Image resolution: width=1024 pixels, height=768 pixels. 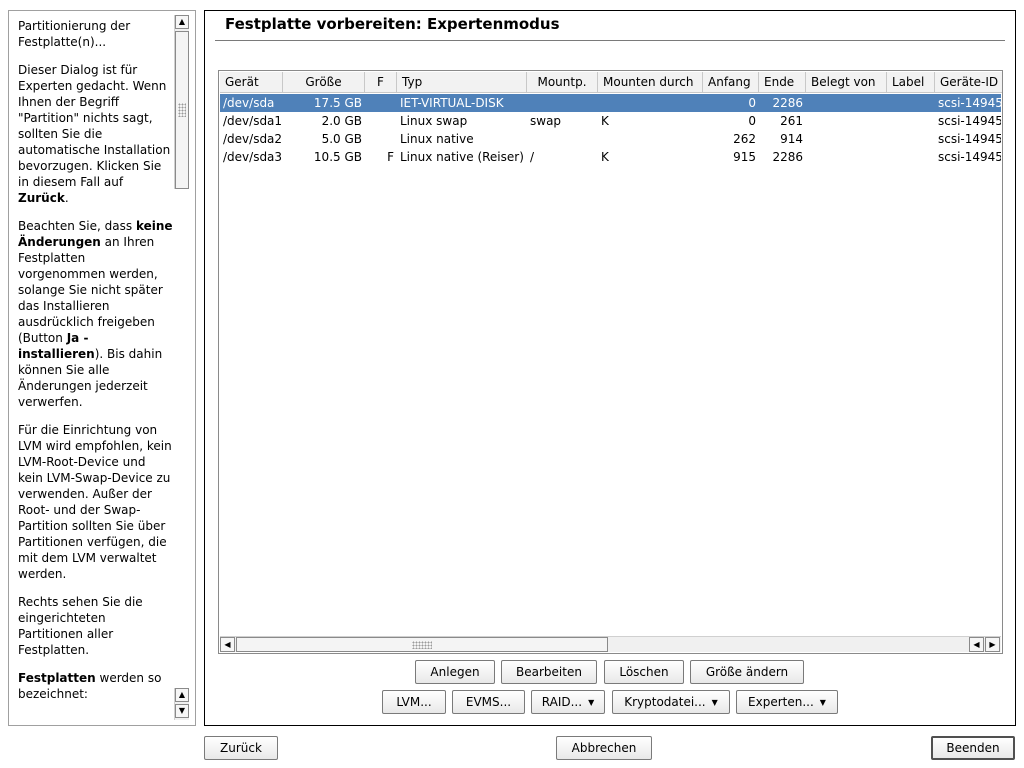 What do you see at coordinates (650, 82) in the screenshot?
I see `column-header-mounten-durch: Mounten durch` at bounding box center [650, 82].